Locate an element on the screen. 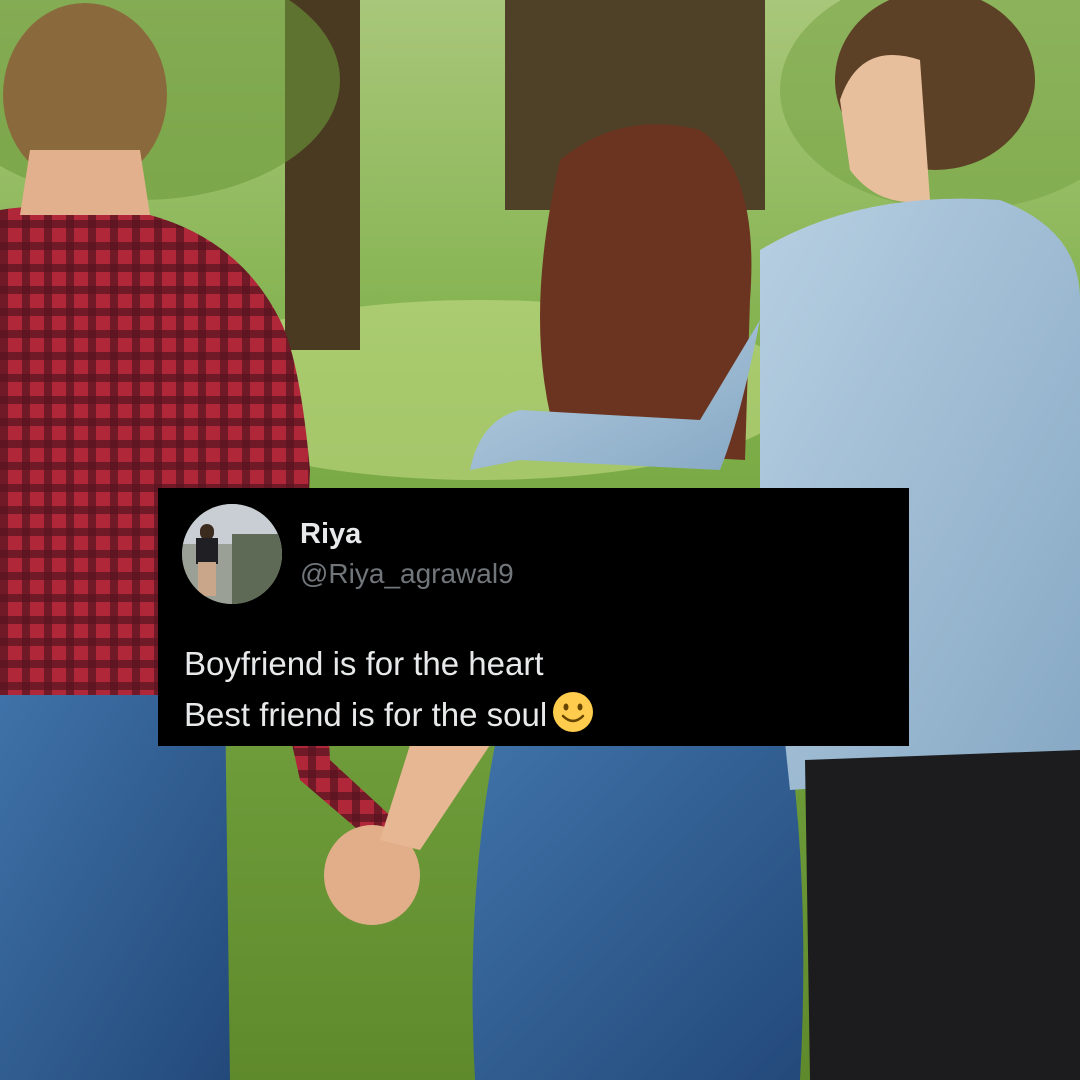 This screenshot has width=1080, height=1080. avatar is located at coordinates (232, 554).